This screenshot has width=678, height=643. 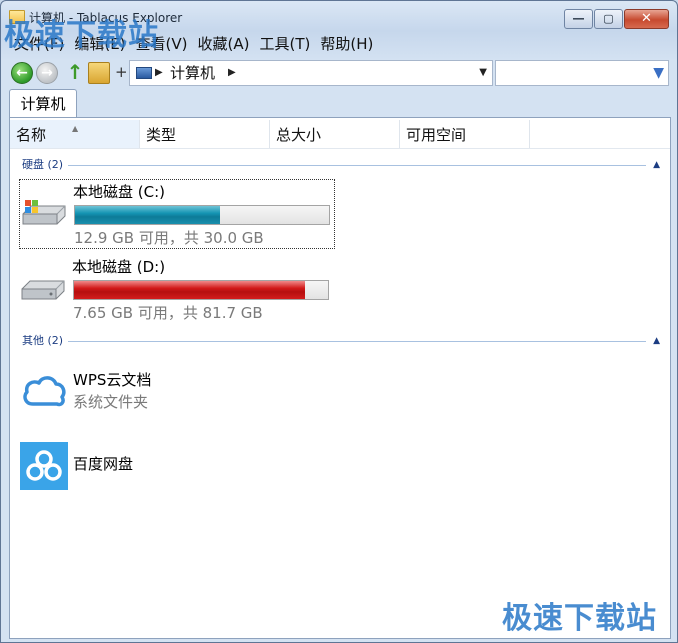 I want to click on group-label: 硬盘 (2), so click(x=43, y=164).